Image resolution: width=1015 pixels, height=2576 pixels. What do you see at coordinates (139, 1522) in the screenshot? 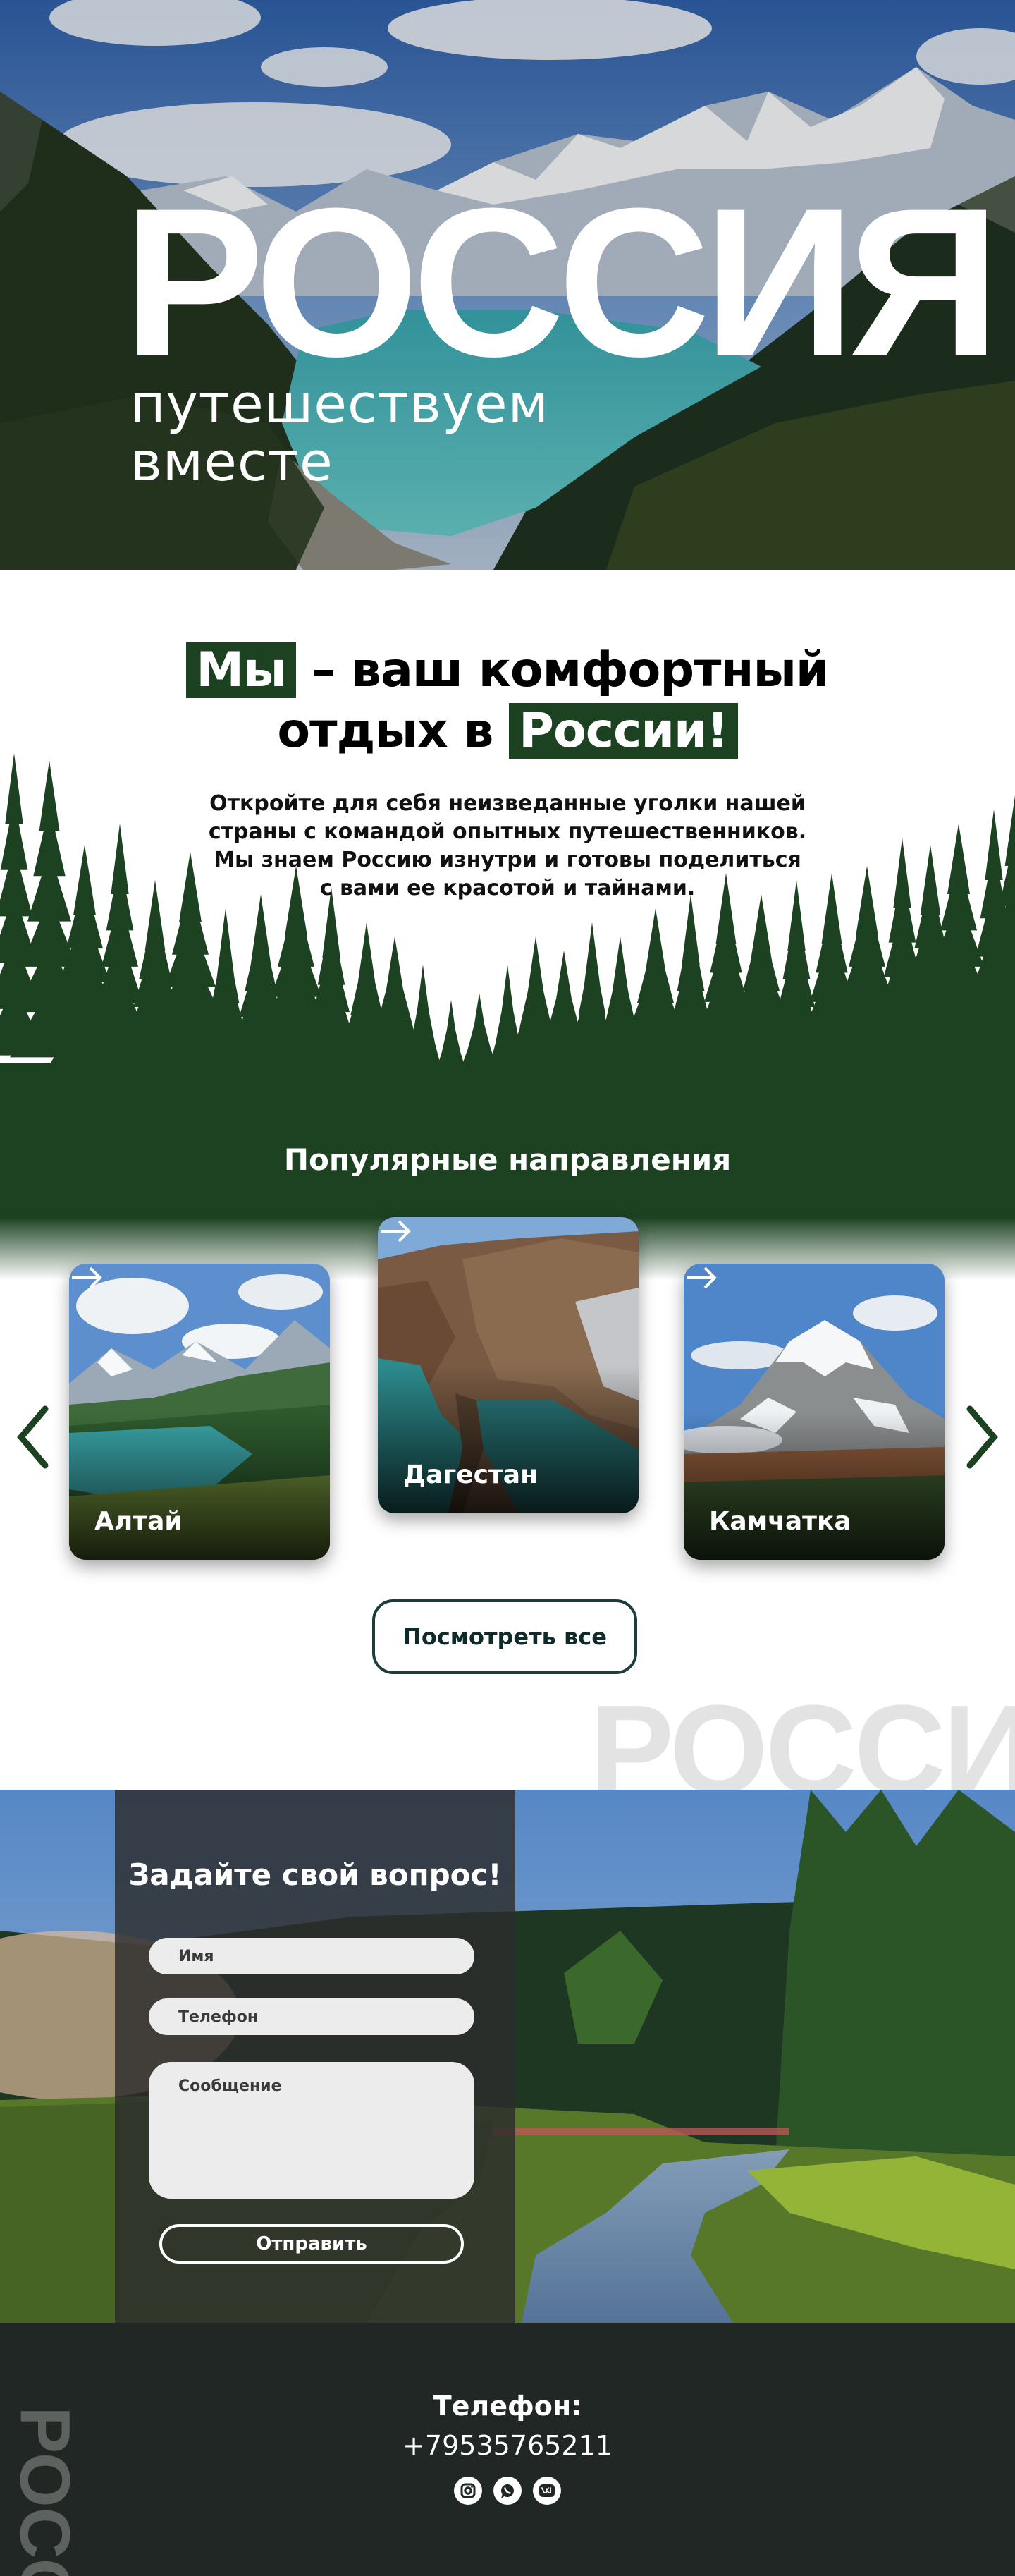
I see `card-title: Алтай` at bounding box center [139, 1522].